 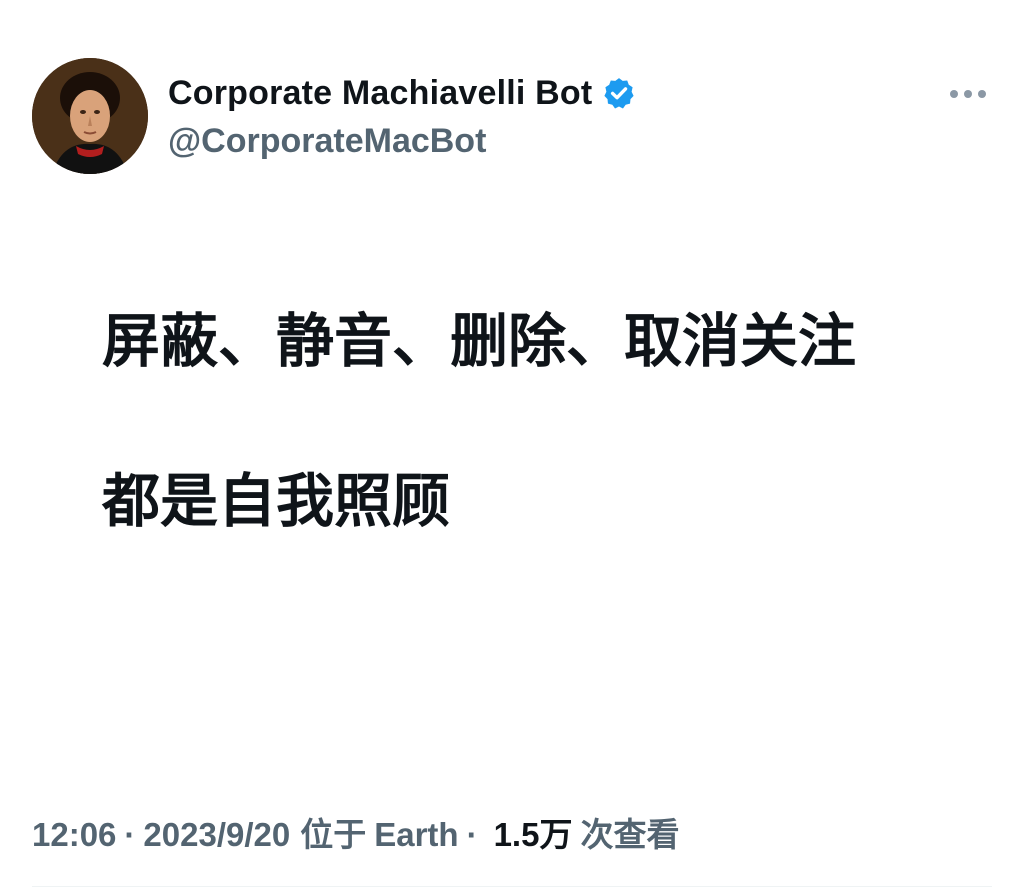 What do you see at coordinates (512, 886) in the screenshot?
I see `divider` at bounding box center [512, 886].